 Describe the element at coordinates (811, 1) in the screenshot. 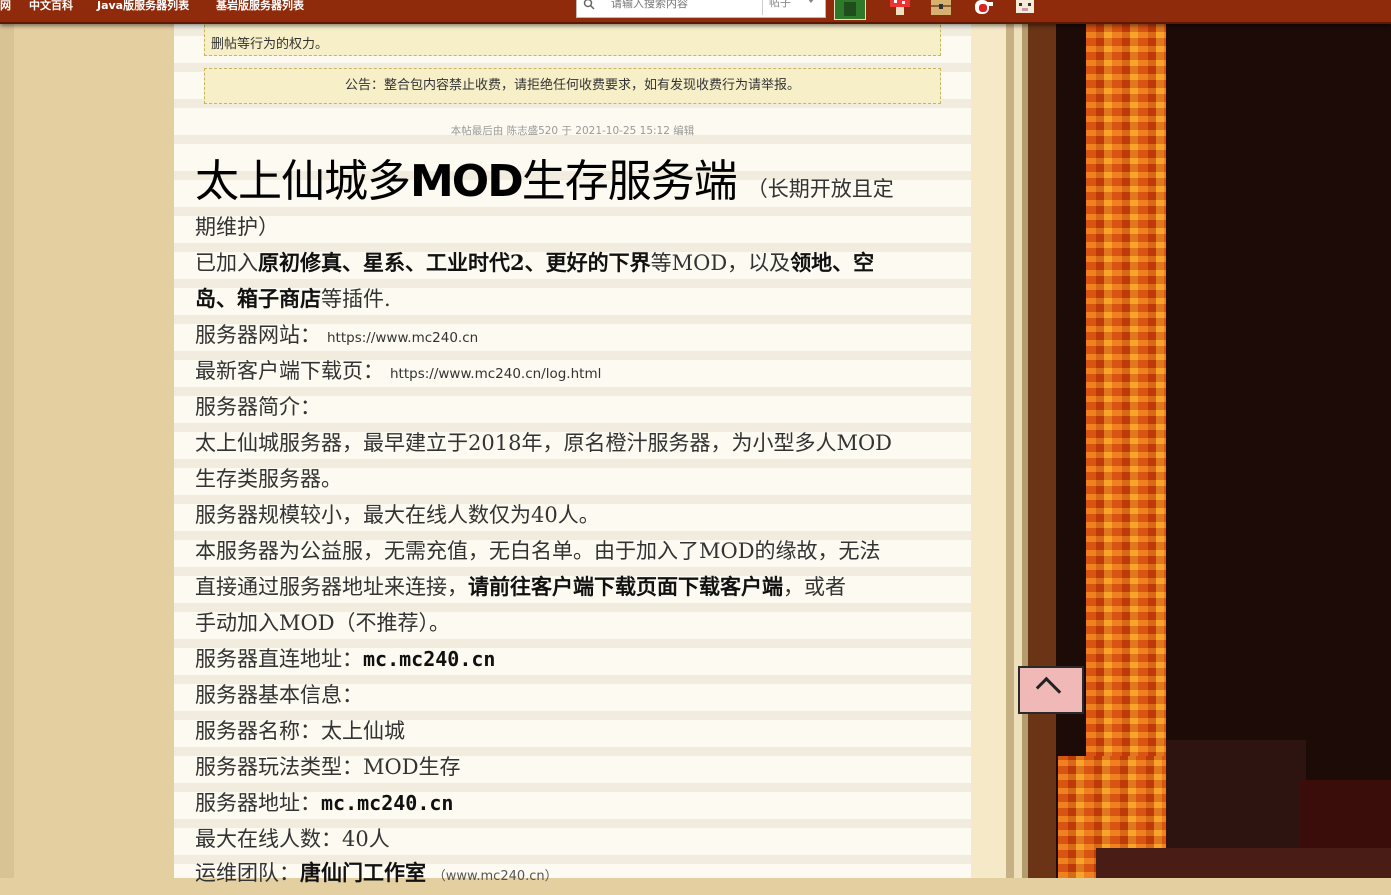

I see `chevron-down-icon` at that location.